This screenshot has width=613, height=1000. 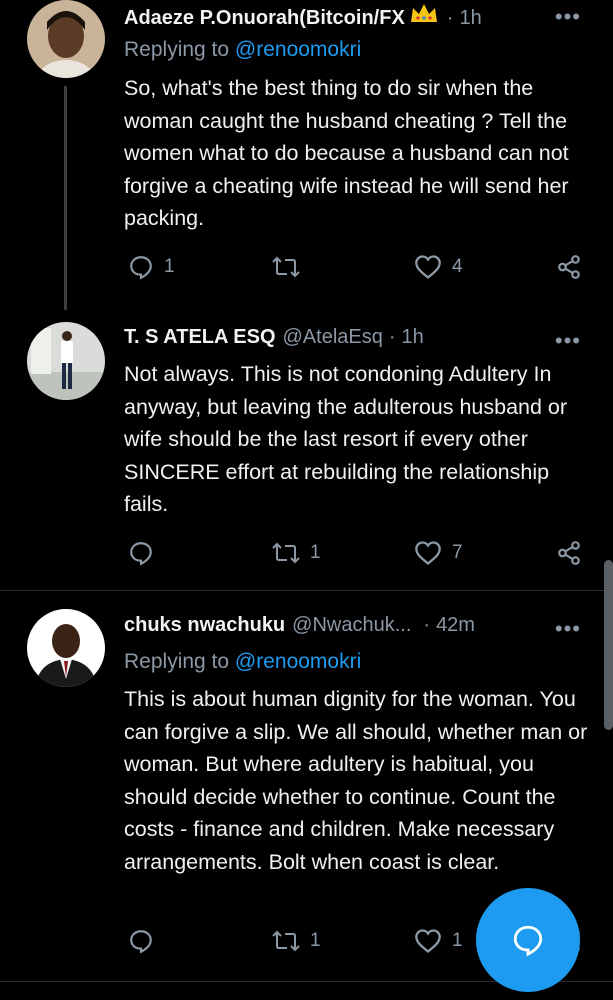 What do you see at coordinates (608, 645) in the screenshot?
I see `scrollbar` at bounding box center [608, 645].